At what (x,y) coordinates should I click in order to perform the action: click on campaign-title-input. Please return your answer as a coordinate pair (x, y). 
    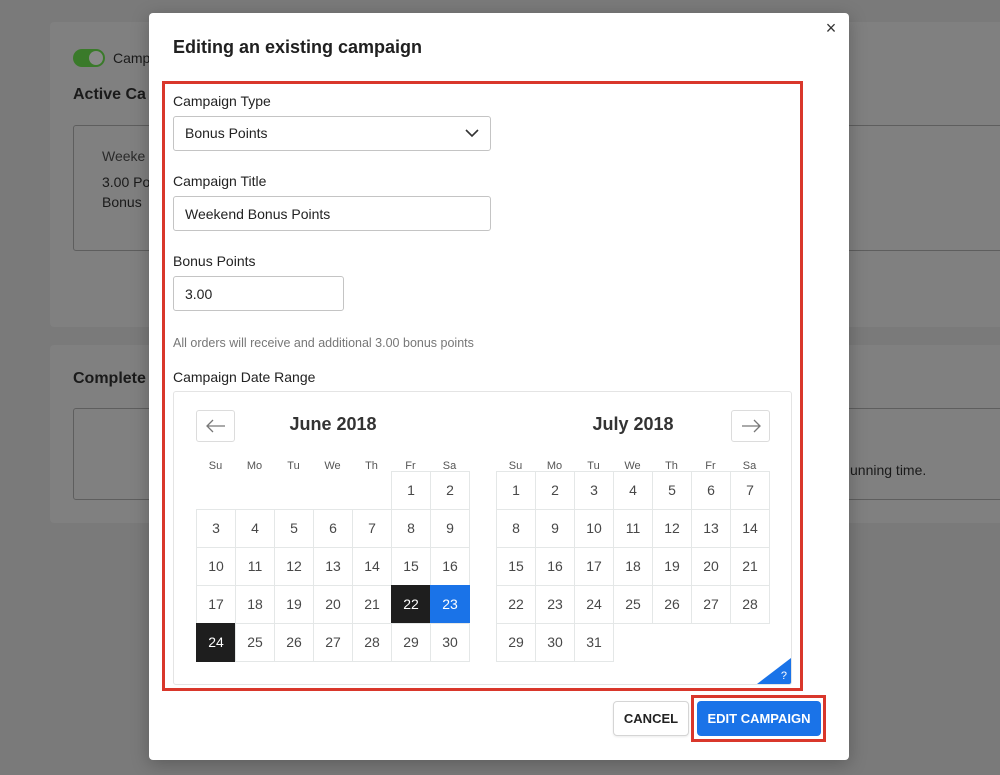
    Looking at the image, I should click on (332, 213).